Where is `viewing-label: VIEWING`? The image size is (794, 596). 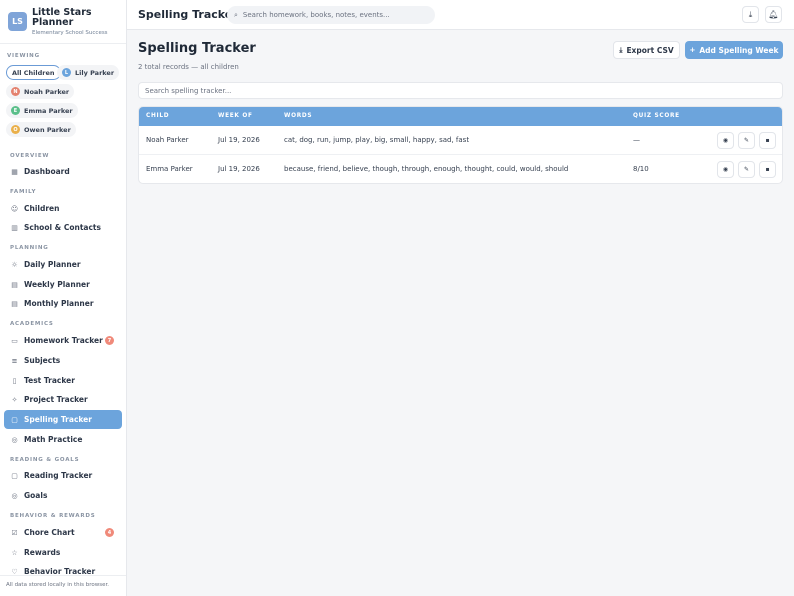 viewing-label: VIEWING is located at coordinates (23, 56).